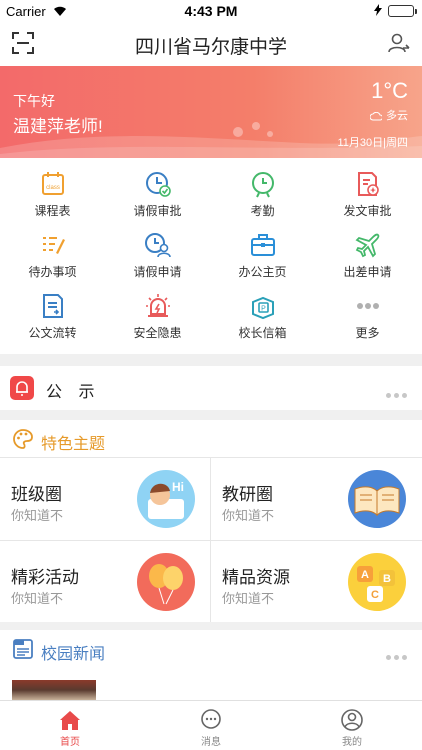 This screenshot has height=750, width=422. I want to click on news-more-icon, so click(398, 653).